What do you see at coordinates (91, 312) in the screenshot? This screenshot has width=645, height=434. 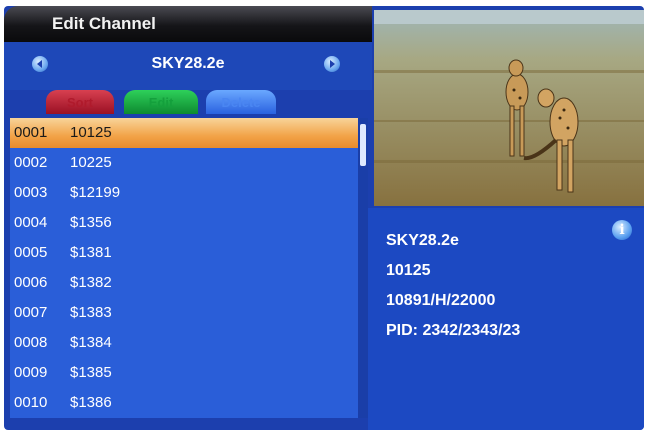 I see `channel-name: $1383` at bounding box center [91, 312].